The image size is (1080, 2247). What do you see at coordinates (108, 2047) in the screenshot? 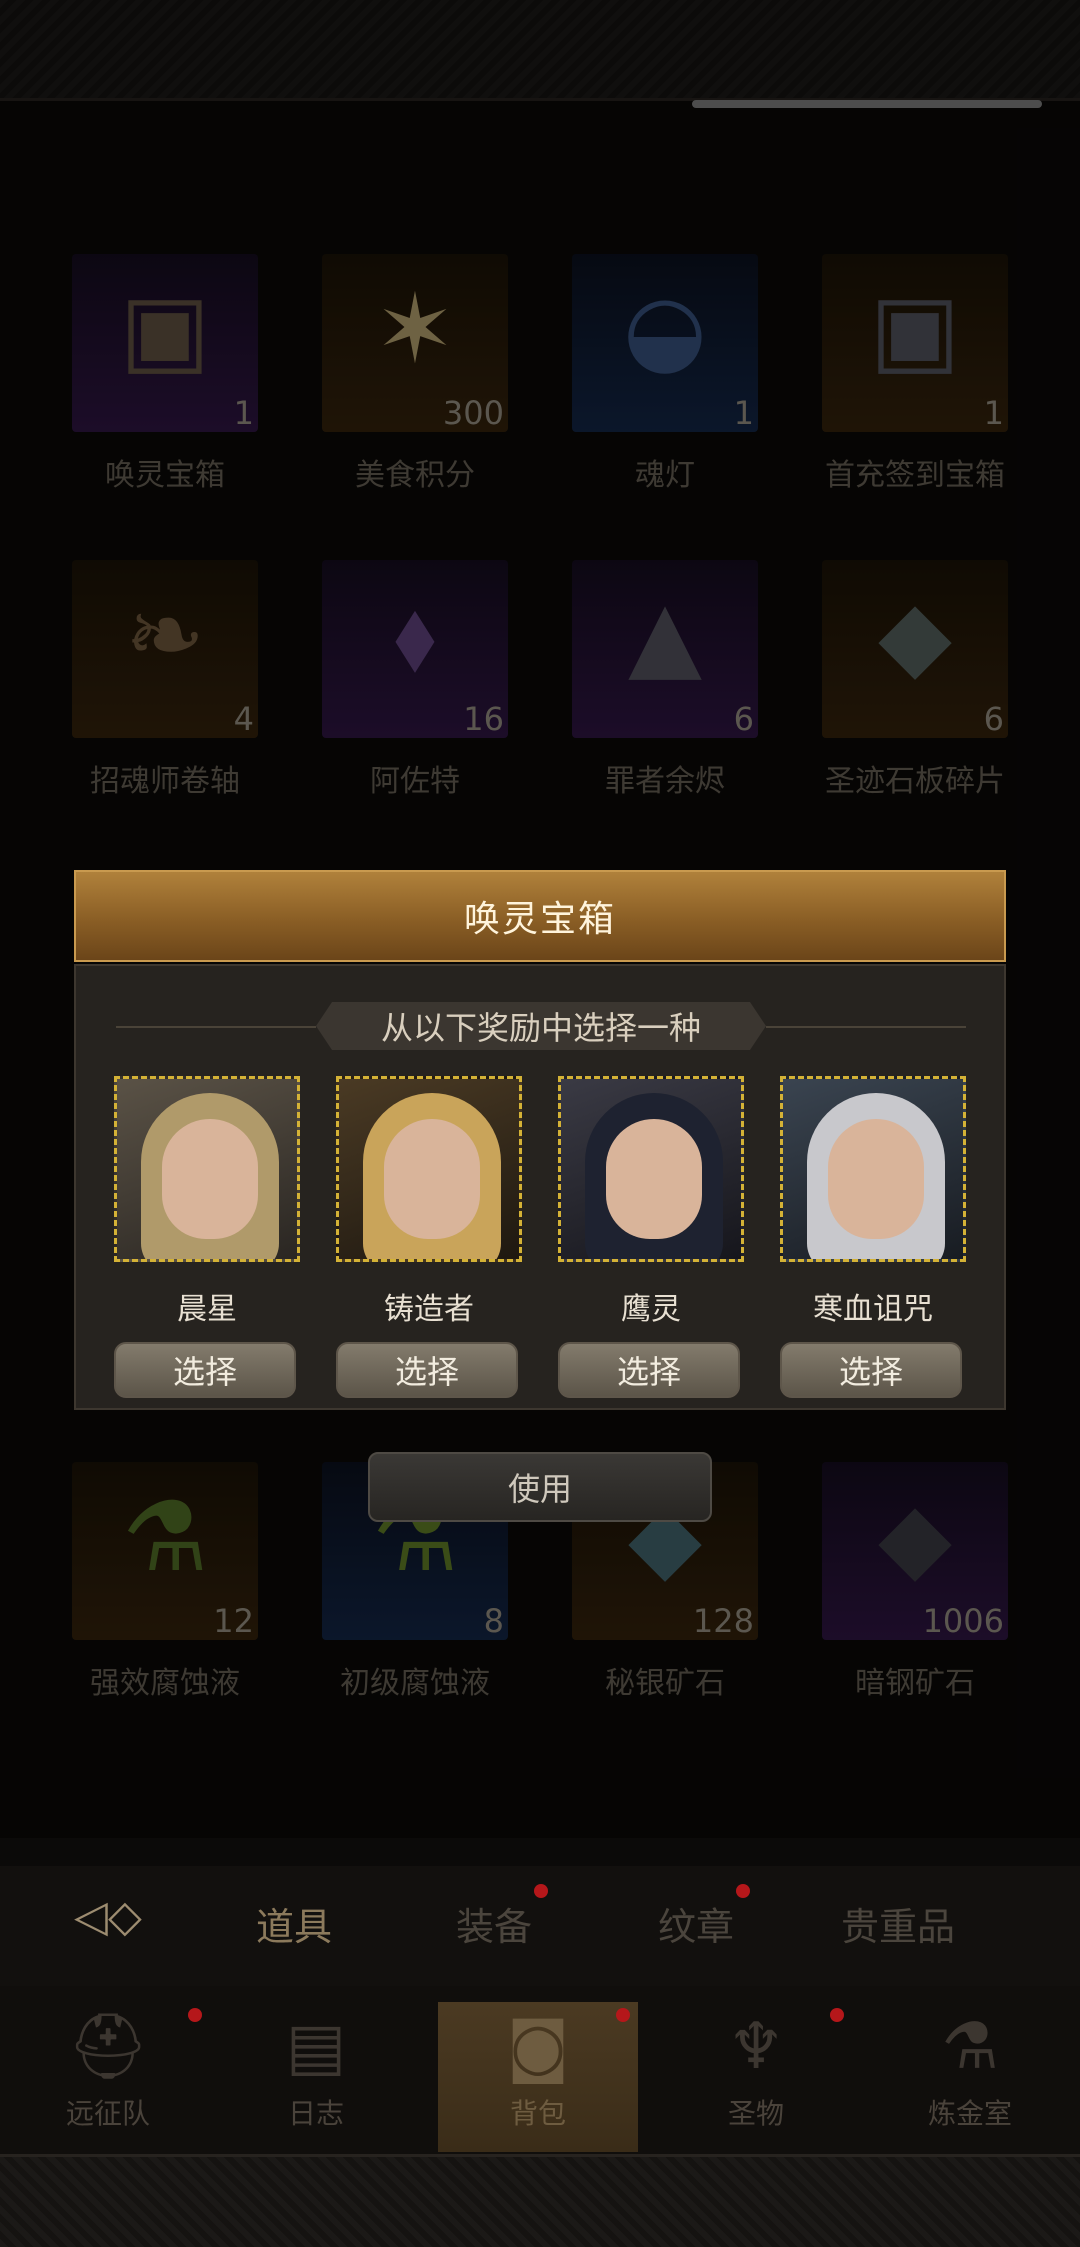
I see `helmet-icon: ⛑` at bounding box center [108, 2047].